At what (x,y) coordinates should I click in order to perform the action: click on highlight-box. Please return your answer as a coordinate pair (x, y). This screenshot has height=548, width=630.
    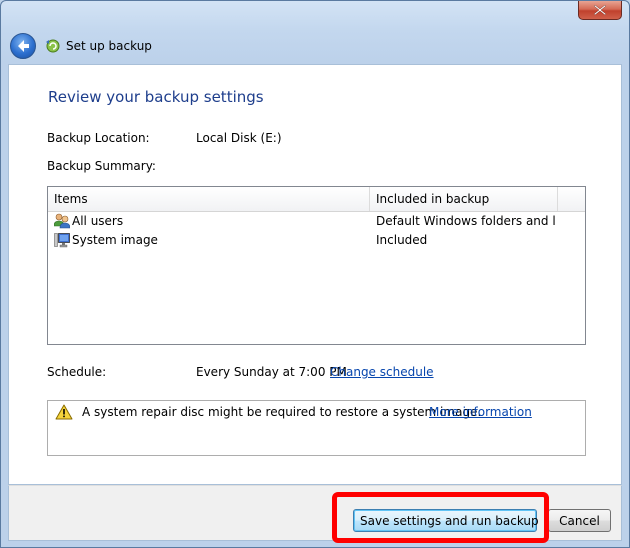
    Looking at the image, I should click on (440, 517).